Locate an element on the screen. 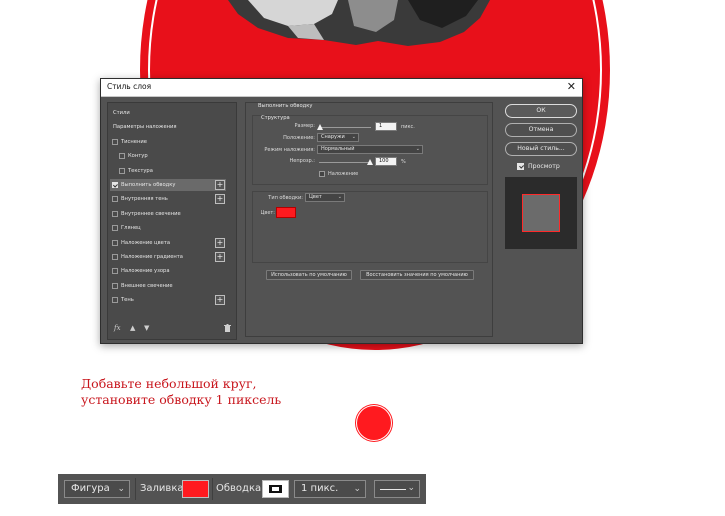 The width and height of the screenshot is (725, 516). reset-default-button: Восстановить значения по умолчанию is located at coordinates (417, 275).